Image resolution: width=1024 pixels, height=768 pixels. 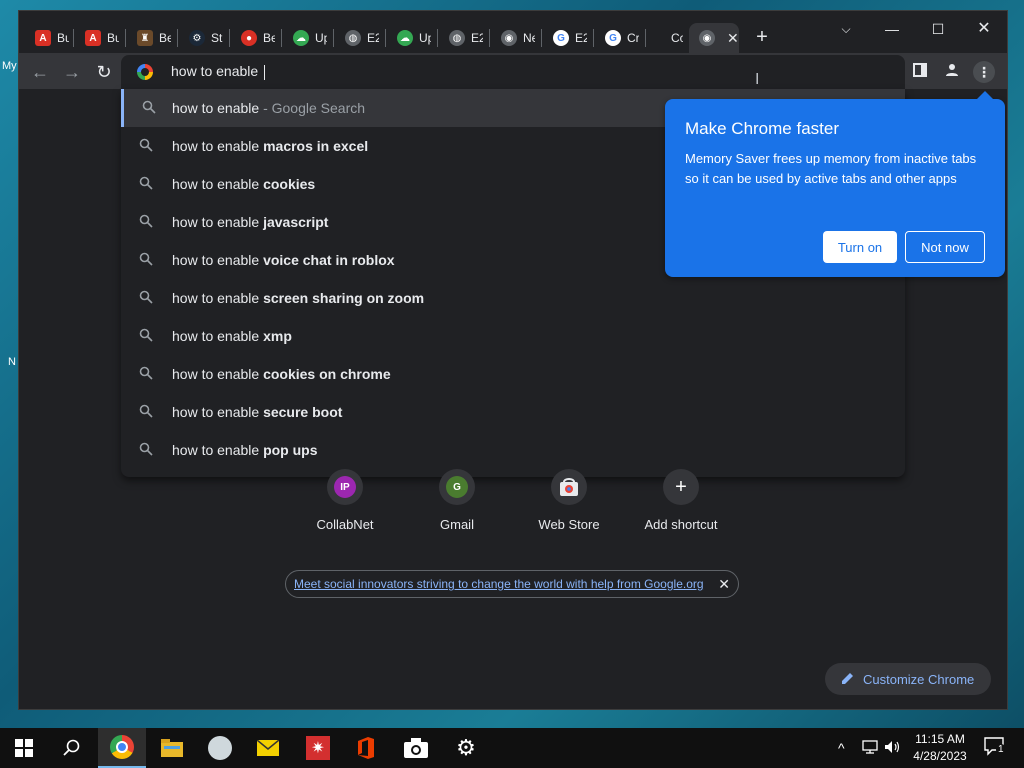 What do you see at coordinates (681, 486) in the screenshot?
I see `add-icon: +` at bounding box center [681, 486].